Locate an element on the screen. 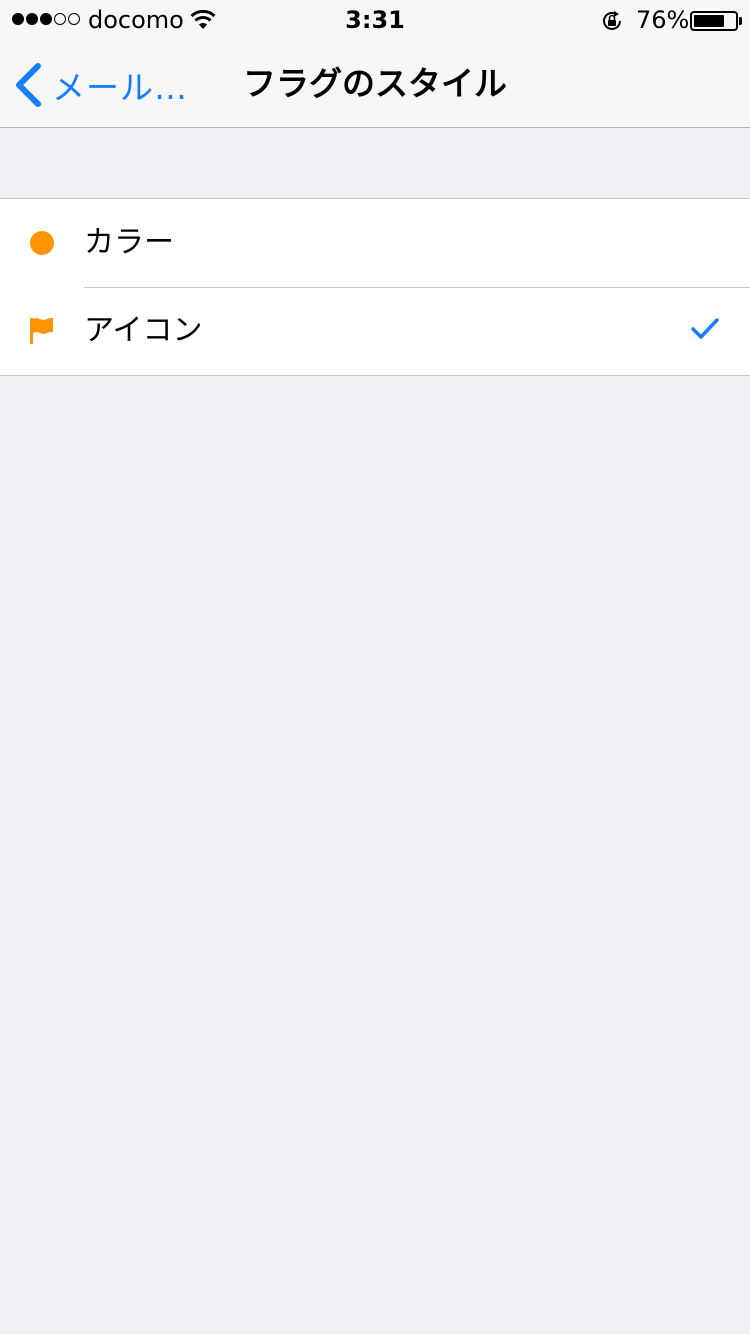 The image size is (750, 1334). page-title: フラグのスタイル is located at coordinates (375, 83).